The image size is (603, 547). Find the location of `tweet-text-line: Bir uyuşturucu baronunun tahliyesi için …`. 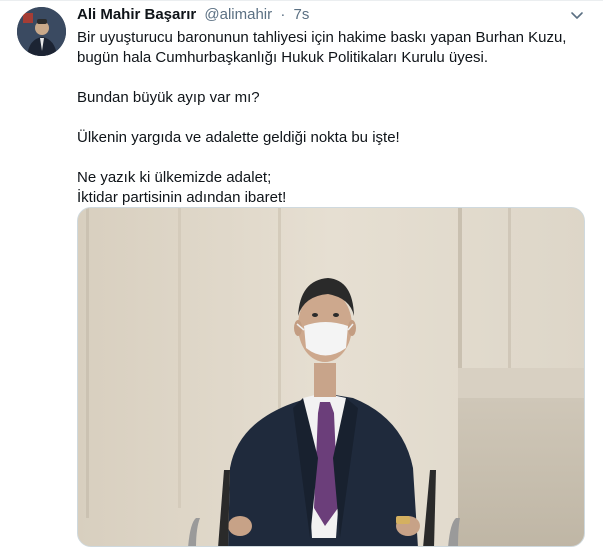

tweet-text-line: Bir uyuşturucu baronunun tahliyesi için … is located at coordinates (322, 37).